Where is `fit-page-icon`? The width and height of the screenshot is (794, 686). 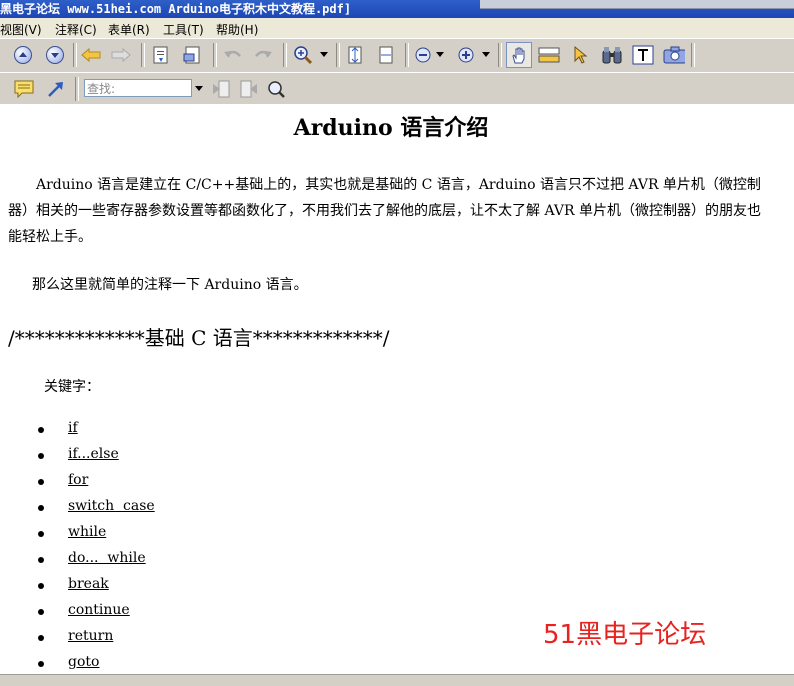
fit-page-icon is located at coordinates (355, 55).